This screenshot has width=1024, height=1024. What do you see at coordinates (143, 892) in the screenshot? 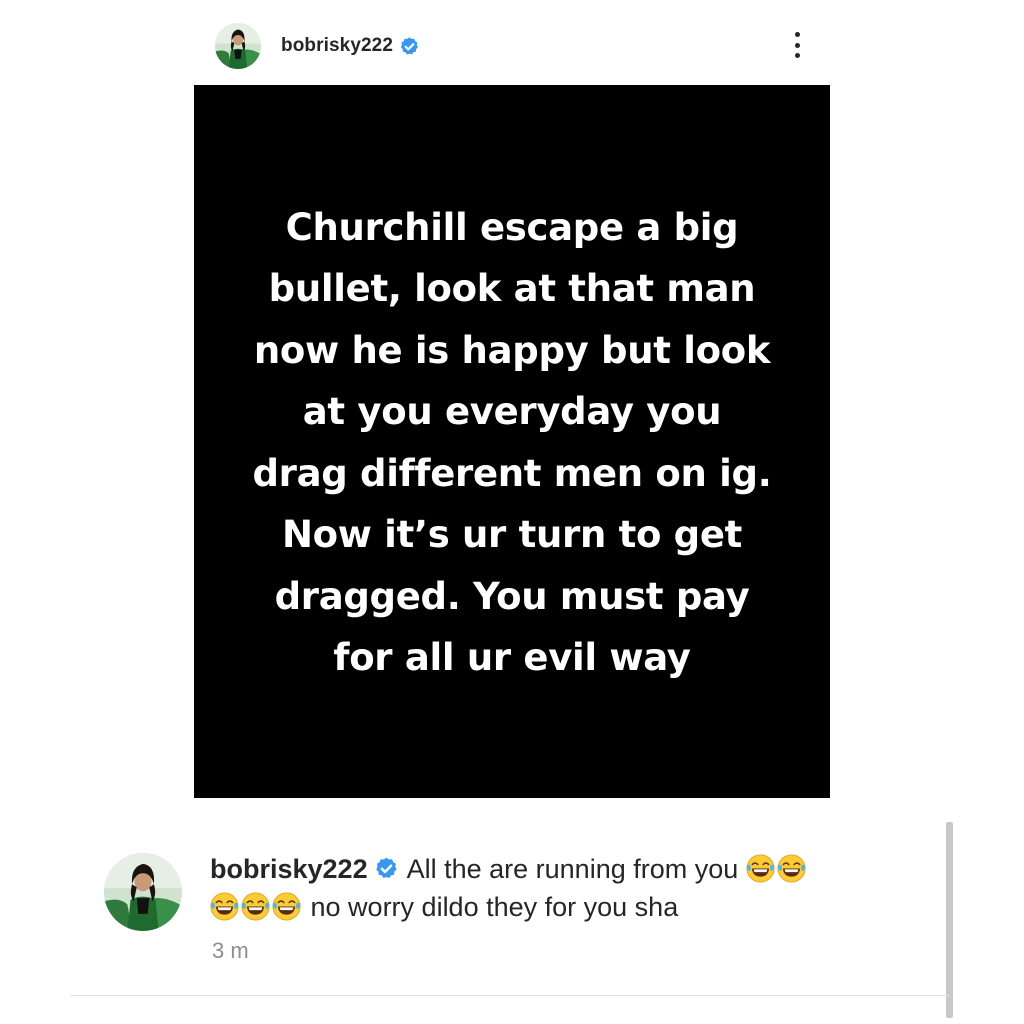
I see `comment-avatar` at bounding box center [143, 892].